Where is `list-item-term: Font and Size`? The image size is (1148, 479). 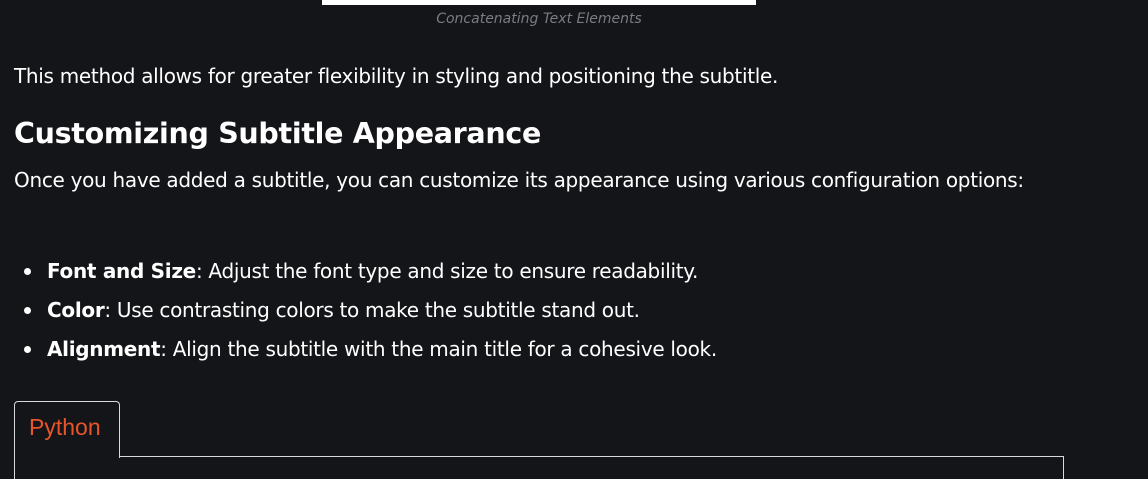 list-item-term: Font and Size is located at coordinates (121, 271).